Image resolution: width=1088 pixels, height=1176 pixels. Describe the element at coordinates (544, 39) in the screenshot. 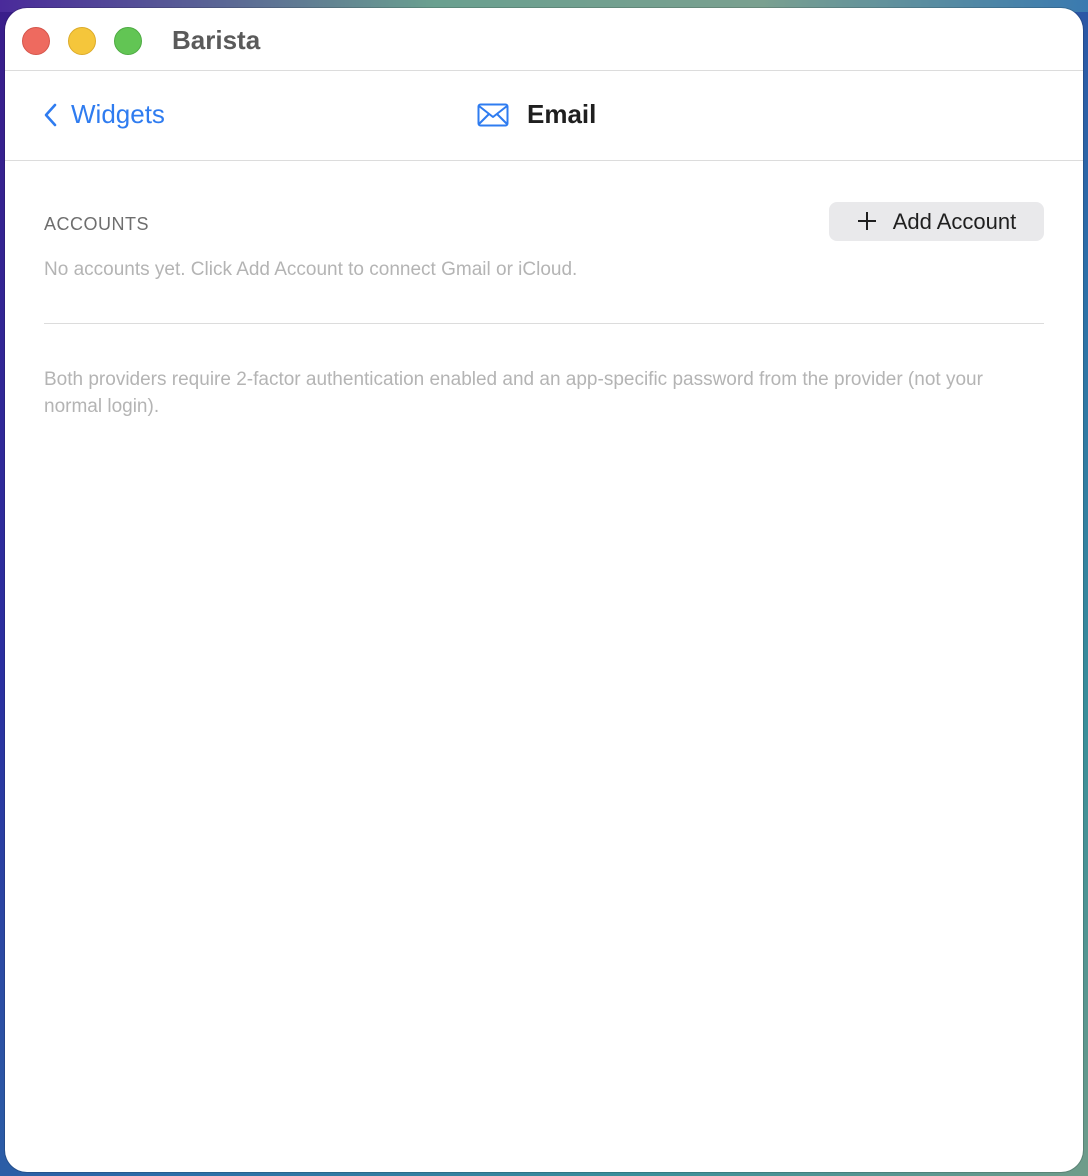

I see `title-bar: Barista` at that location.